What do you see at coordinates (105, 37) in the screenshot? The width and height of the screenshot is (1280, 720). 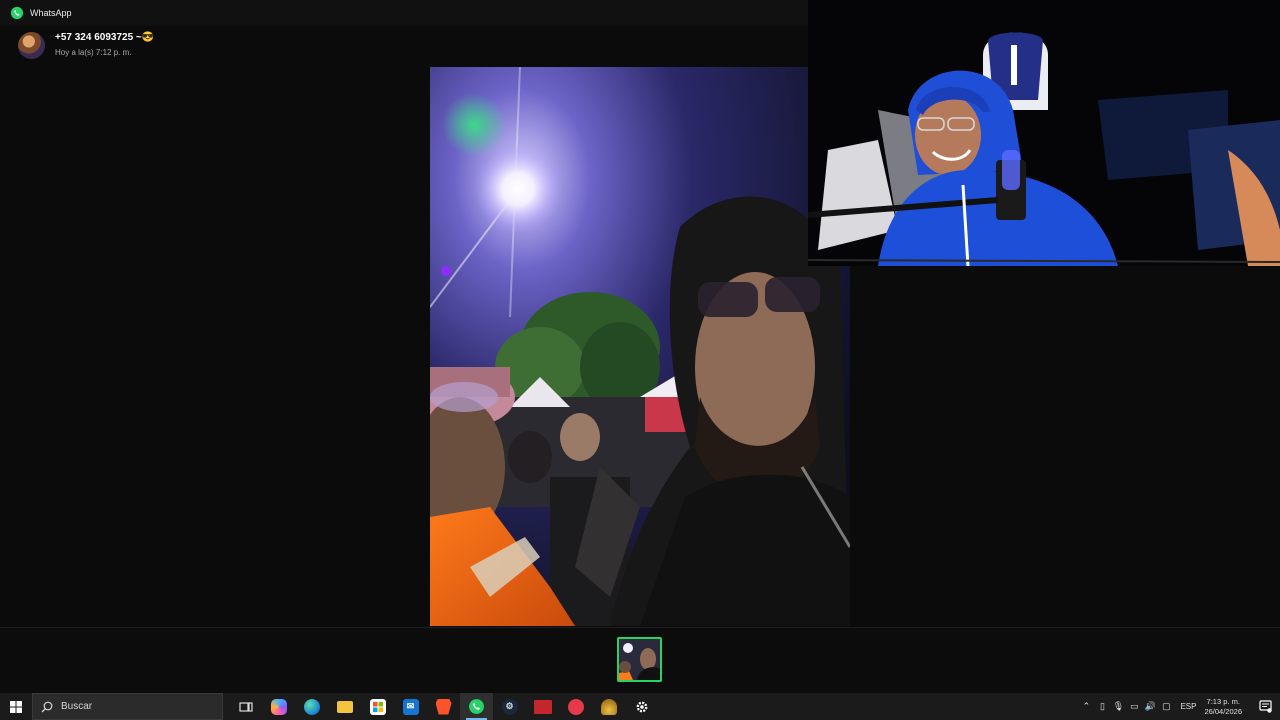 I see `sender-name: +57 324 6093725 ~😎` at bounding box center [105, 37].